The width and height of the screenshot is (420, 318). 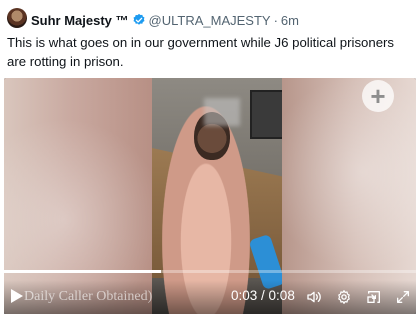 I want to click on tweet-timestamp: 6m, so click(x=290, y=20).